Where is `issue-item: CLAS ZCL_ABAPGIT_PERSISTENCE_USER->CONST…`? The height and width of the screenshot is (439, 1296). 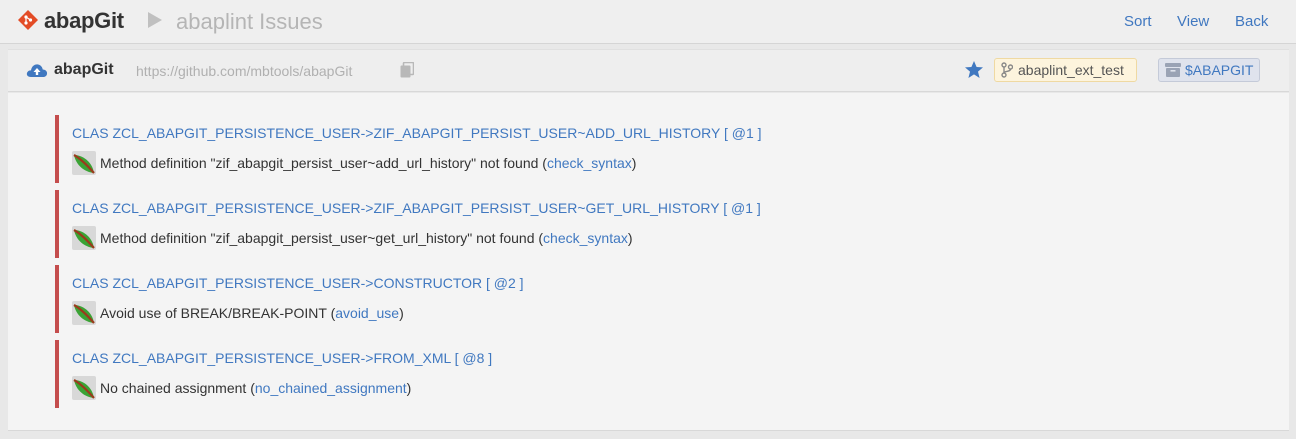 issue-item: CLAS ZCL_ABAPGIT_PERSISTENCE_USER->CONST… is located at coordinates (605, 299).